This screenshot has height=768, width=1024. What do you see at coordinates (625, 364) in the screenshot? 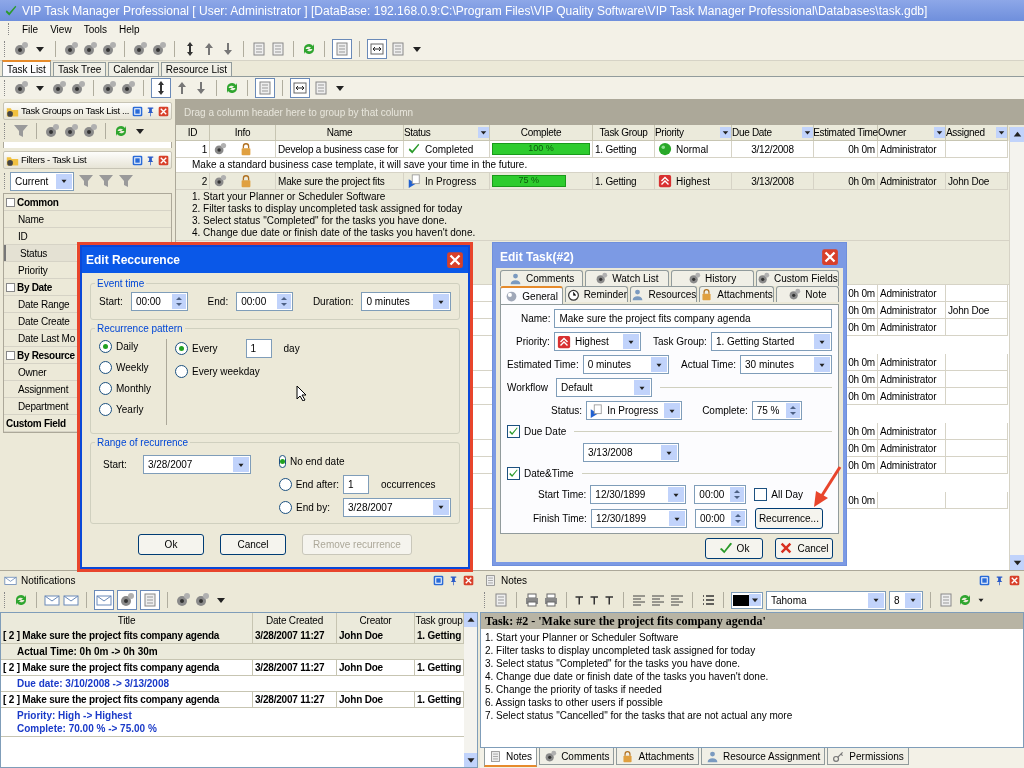
I see `estimated-time-dropdown: 0 minutes` at bounding box center [625, 364].